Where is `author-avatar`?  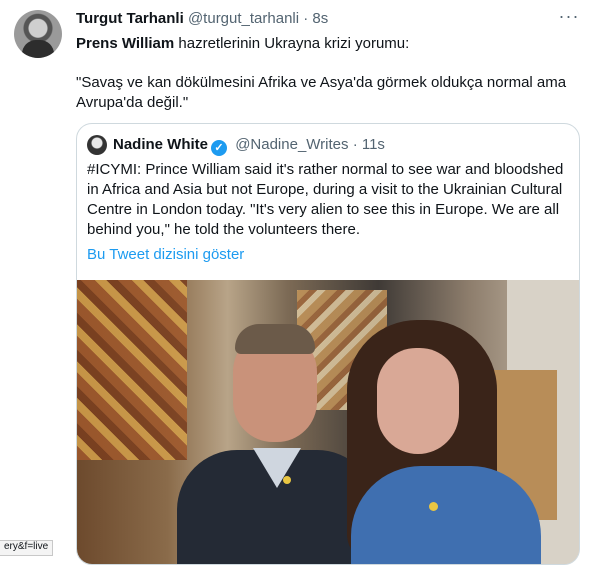
author-avatar is located at coordinates (38, 34).